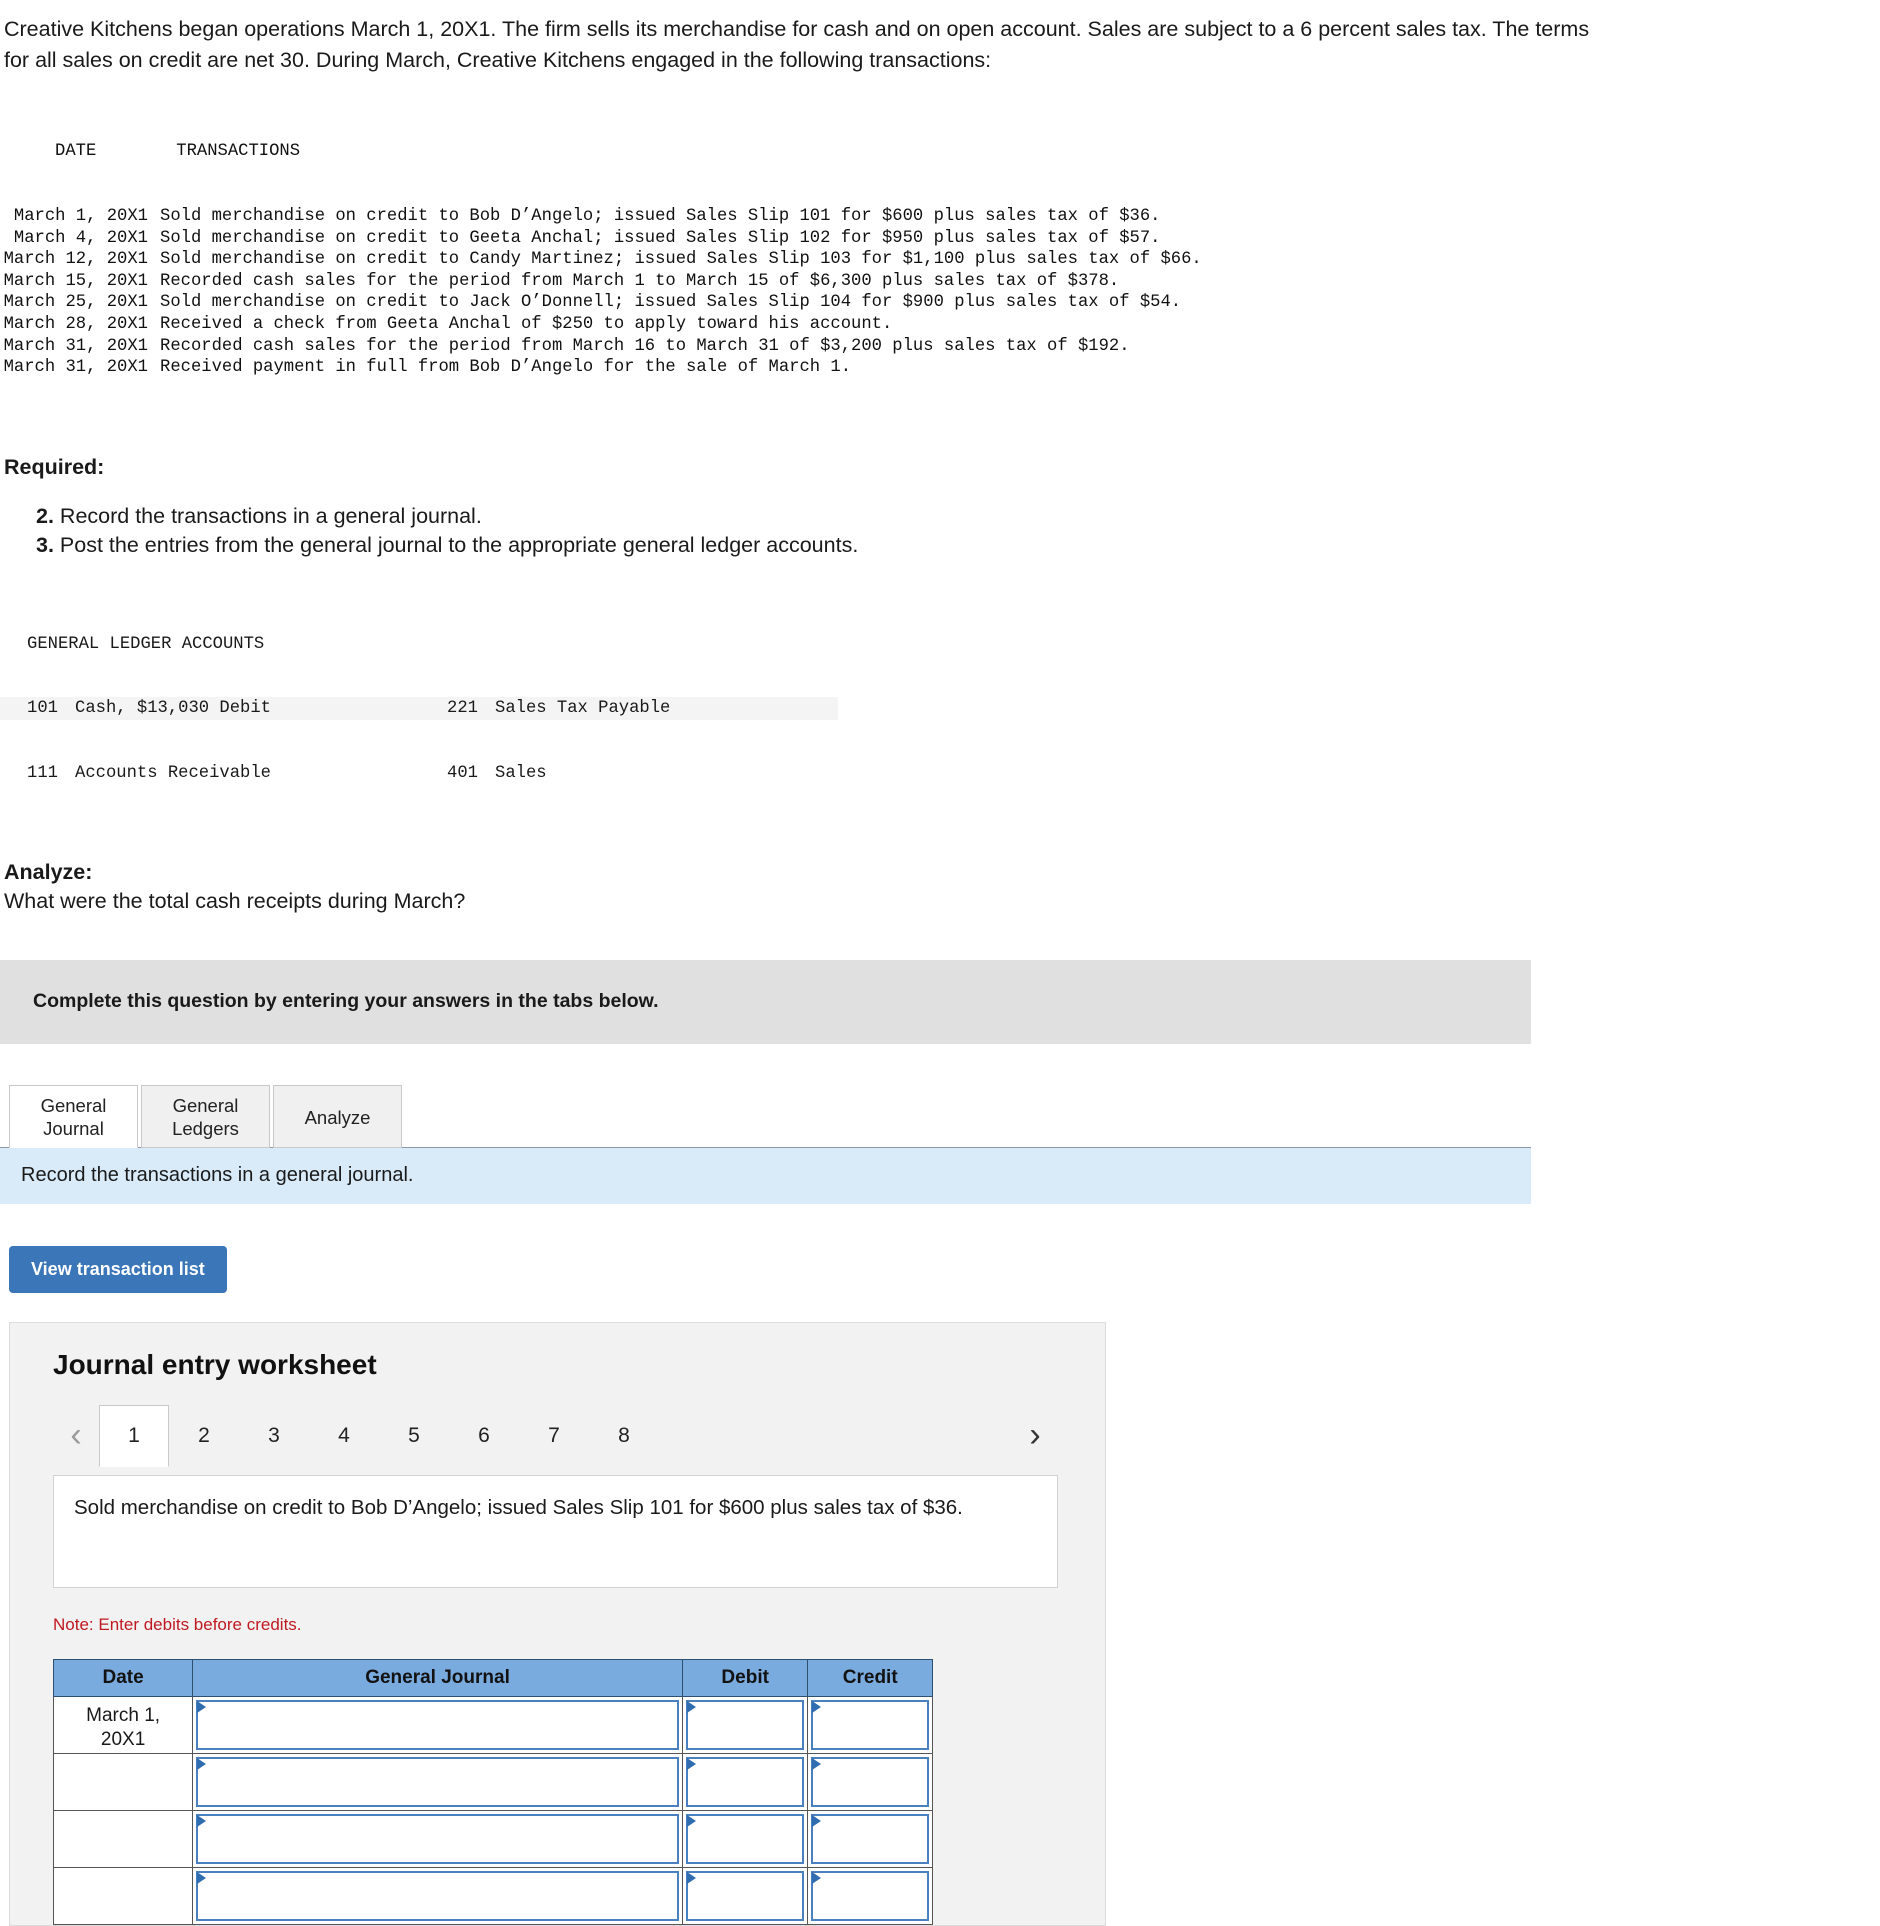 The height and width of the screenshot is (1926, 1880). I want to click on journal-header-credit: Credit, so click(870, 1677).